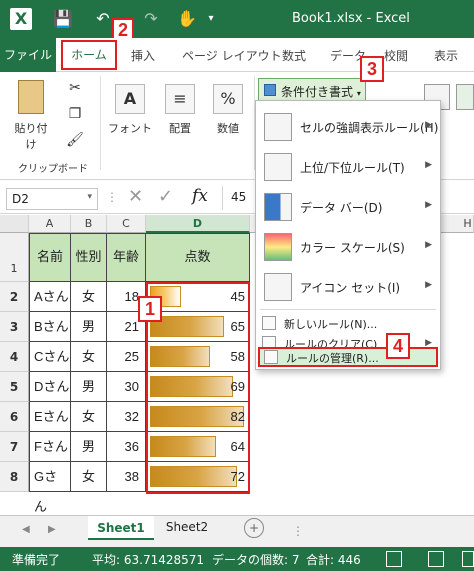 Image resolution: width=474 pixels, height=571 pixels. What do you see at coordinates (14, 297) in the screenshot?
I see `row-header-2: 2` at bounding box center [14, 297].